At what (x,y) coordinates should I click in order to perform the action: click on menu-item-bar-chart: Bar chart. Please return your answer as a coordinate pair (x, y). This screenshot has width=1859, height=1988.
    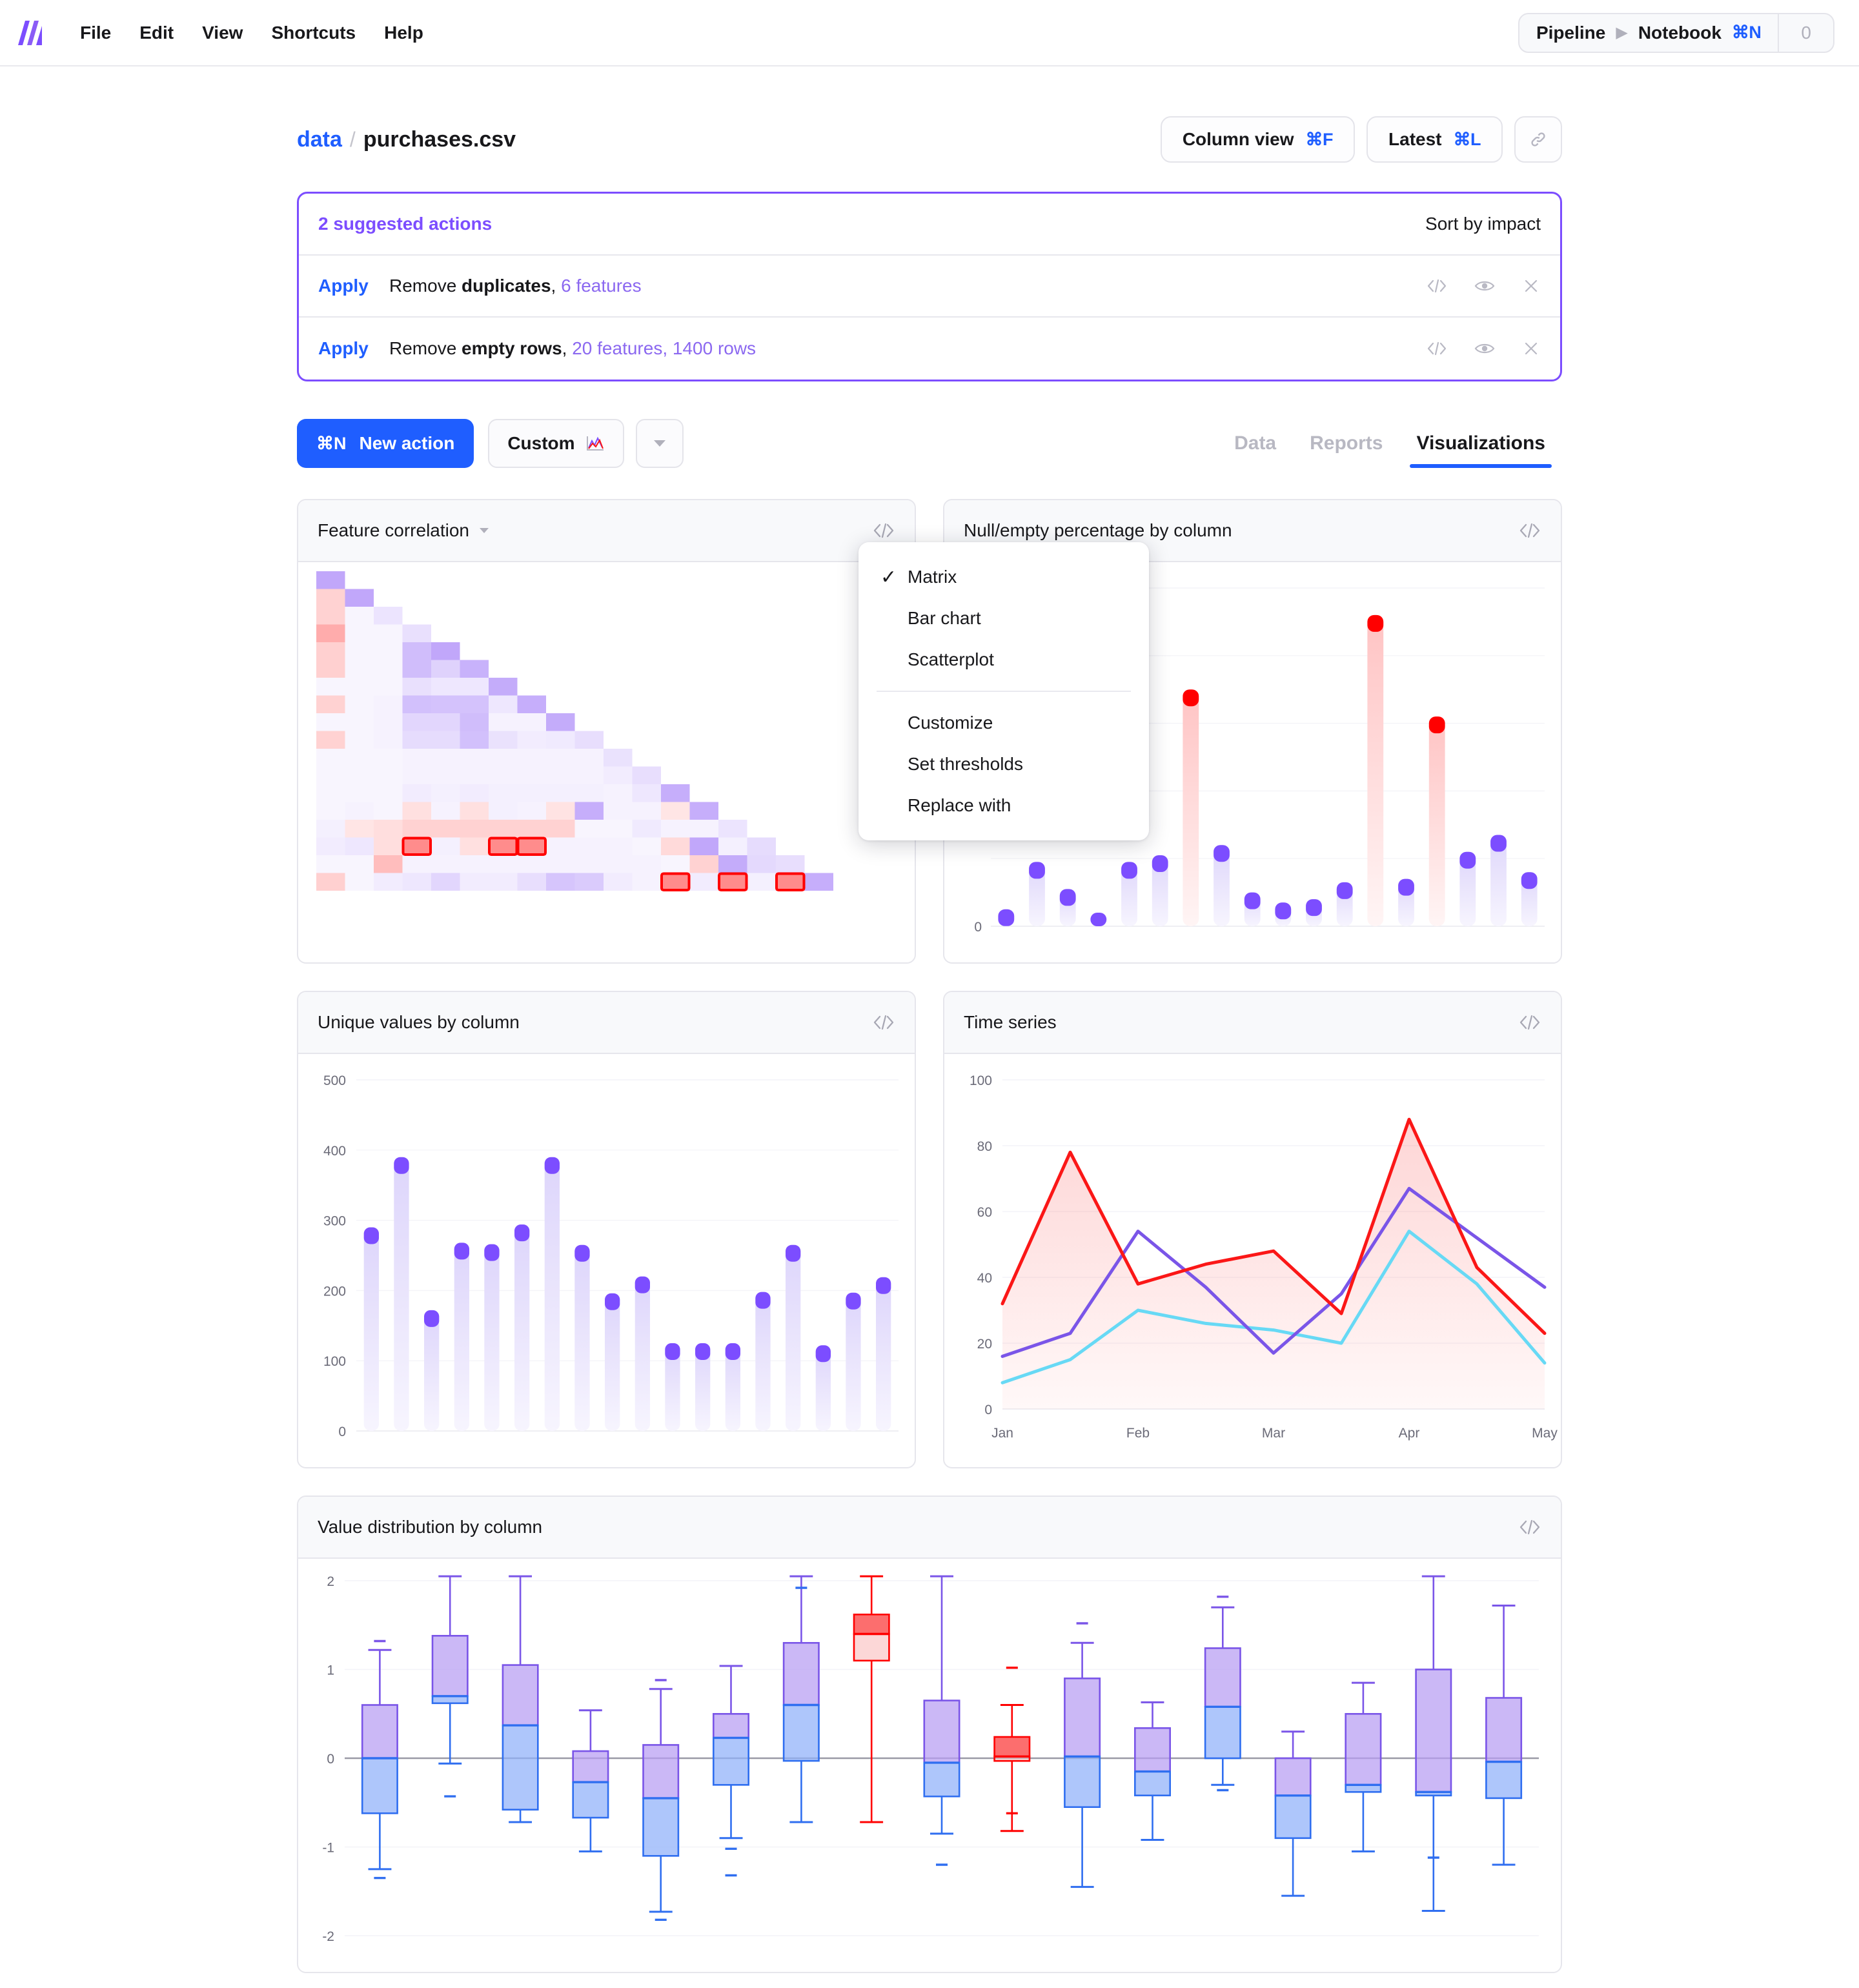
    Looking at the image, I should click on (1004, 618).